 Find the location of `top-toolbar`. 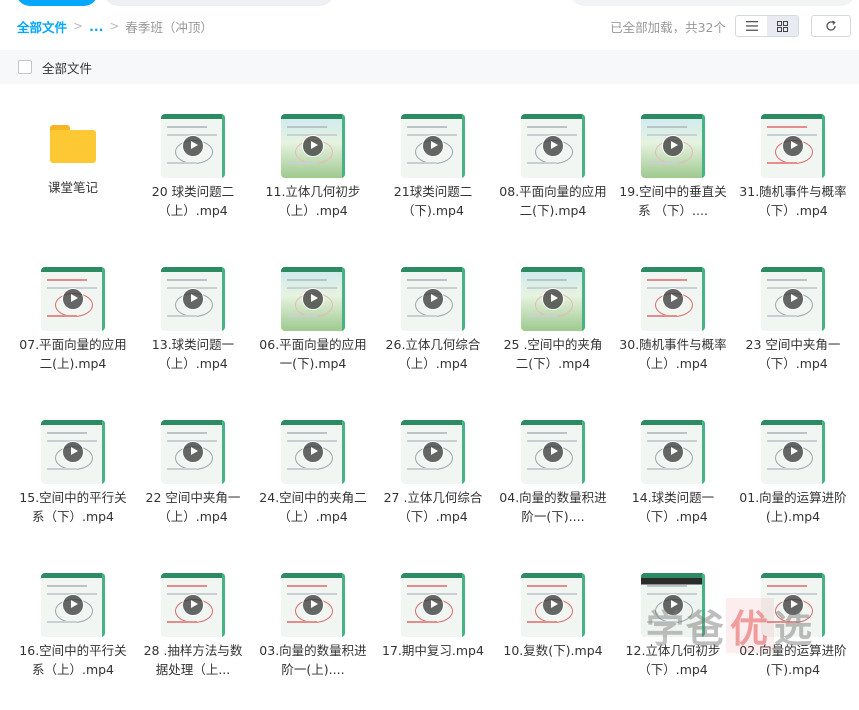

top-toolbar is located at coordinates (429, 4).